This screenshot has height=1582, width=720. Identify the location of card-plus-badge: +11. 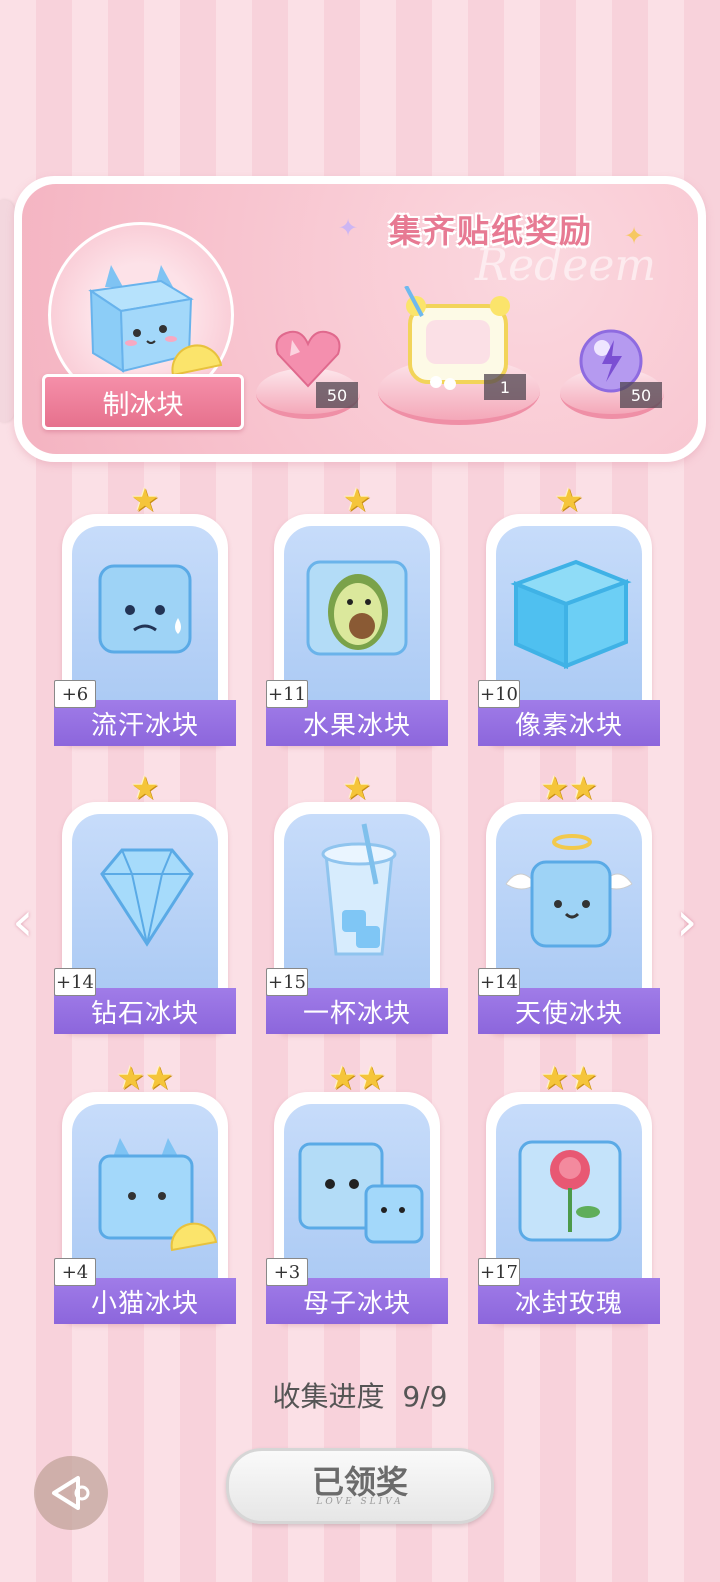
(287, 694).